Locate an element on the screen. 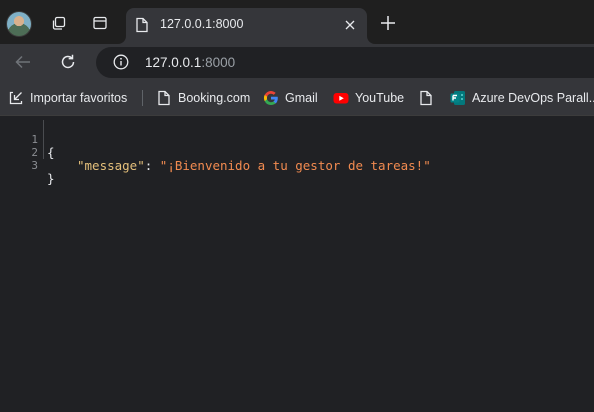 The width and height of the screenshot is (594, 412). bookmark-label: YouTube is located at coordinates (380, 98).